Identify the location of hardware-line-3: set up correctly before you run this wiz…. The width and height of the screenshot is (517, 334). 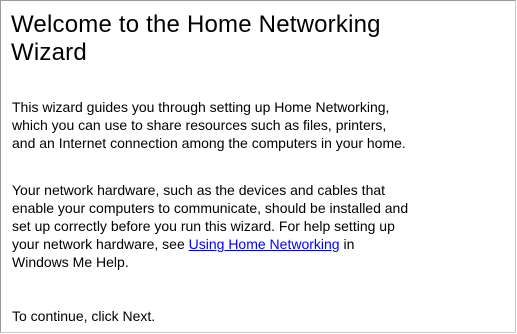
(203, 226).